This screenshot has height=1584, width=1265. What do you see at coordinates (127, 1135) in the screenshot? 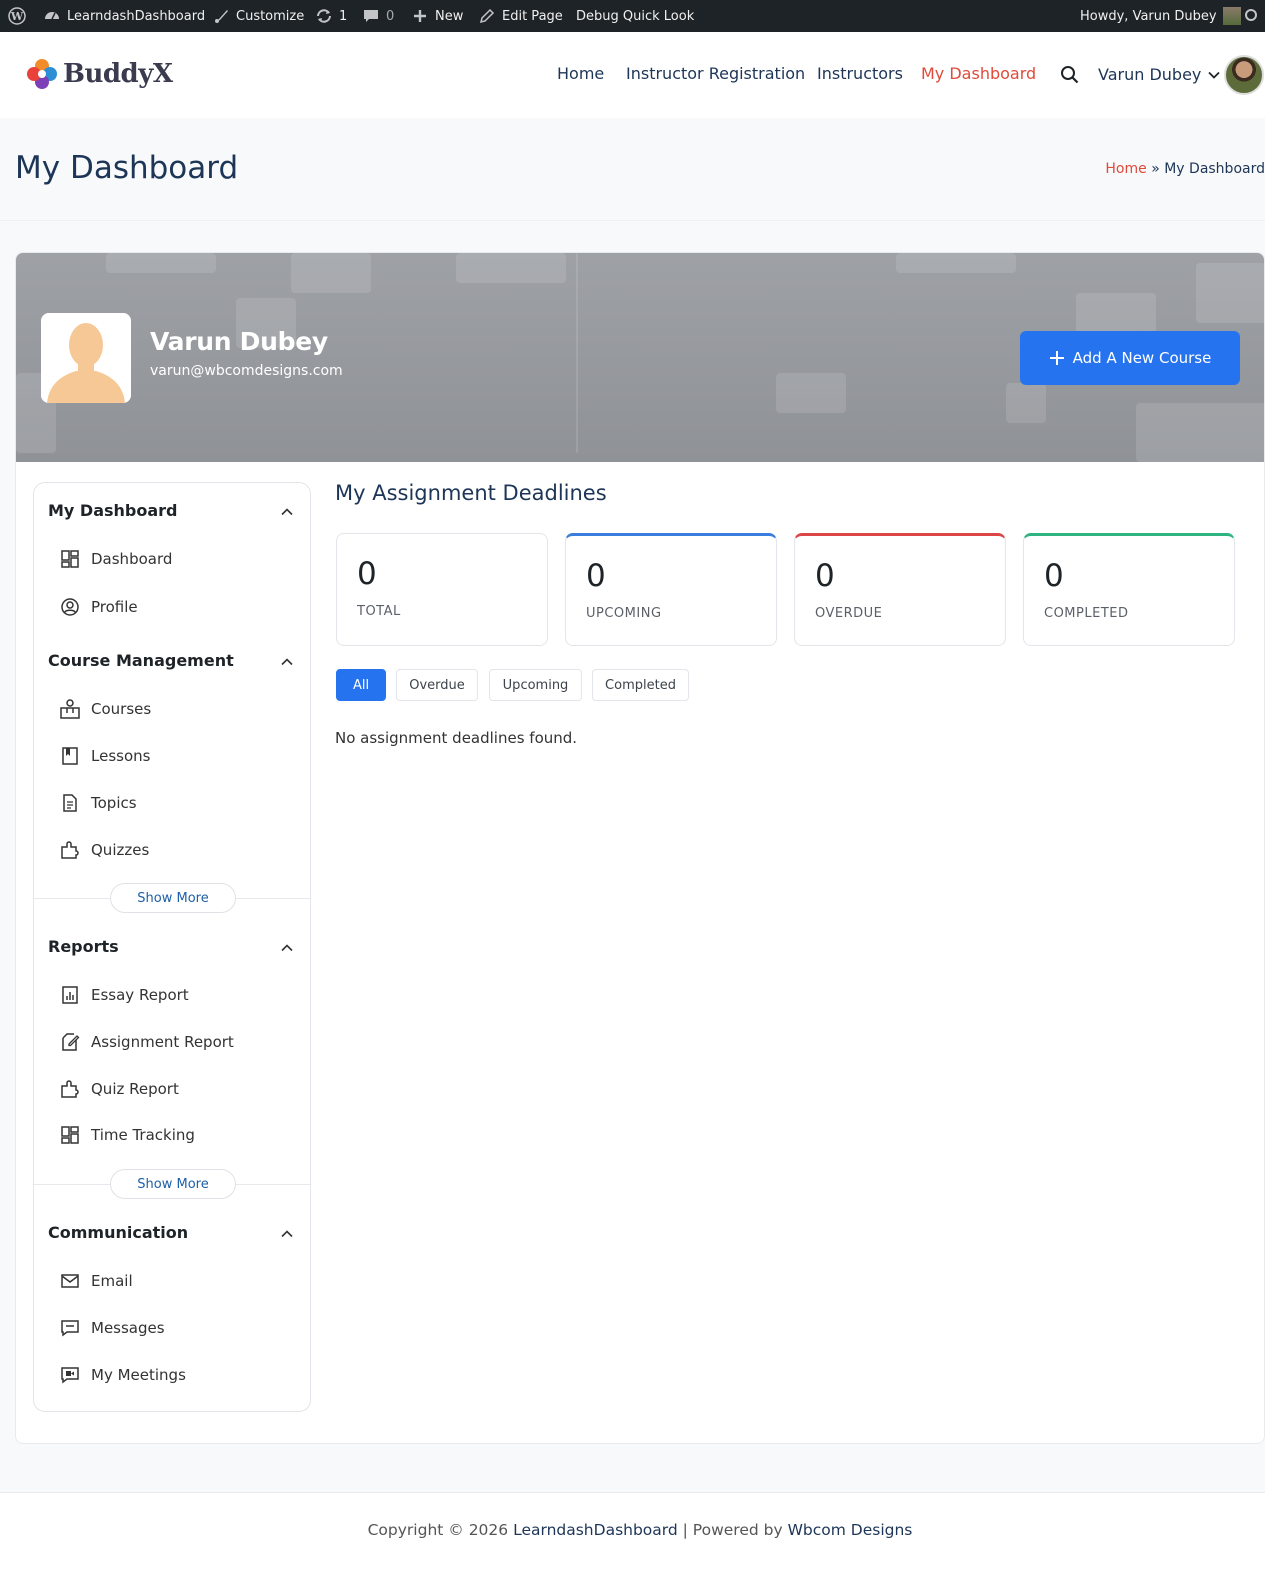
I see `sidebar-item-time-tracking: Time Tracking` at bounding box center [127, 1135].